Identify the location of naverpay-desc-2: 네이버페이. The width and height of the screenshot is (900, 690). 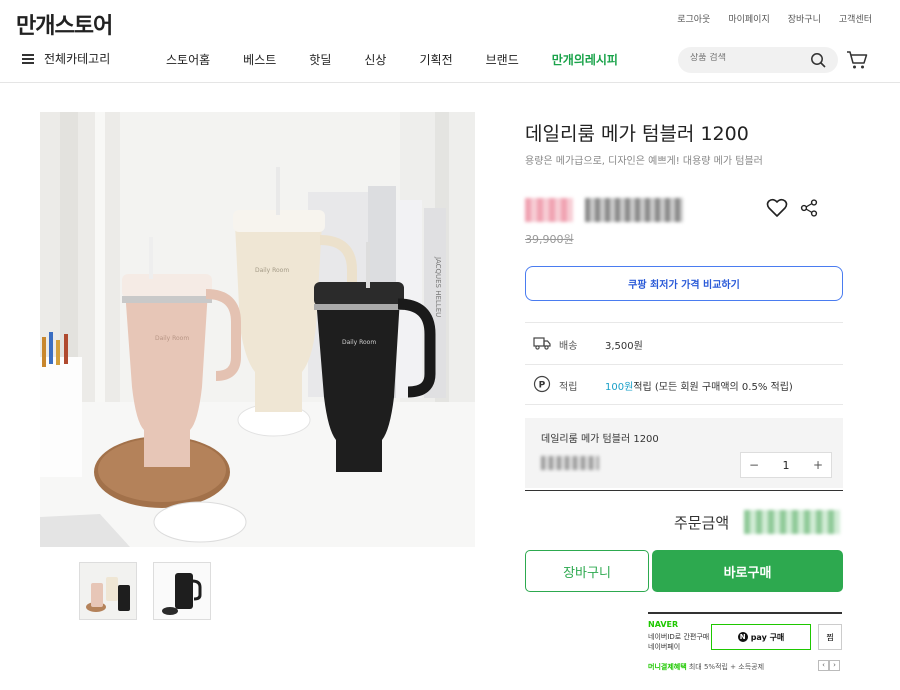
(664, 647).